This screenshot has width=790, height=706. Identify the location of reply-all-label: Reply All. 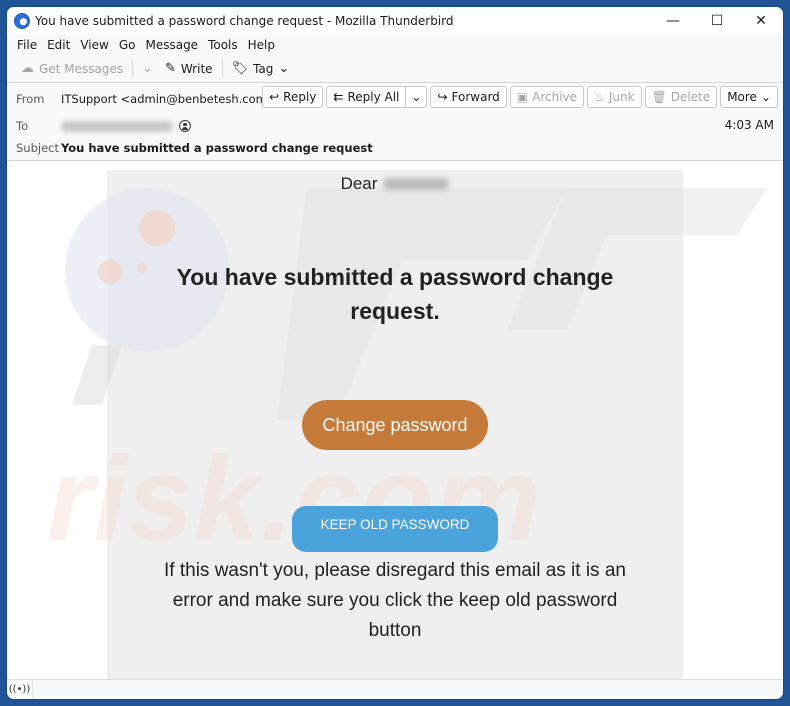
(373, 97).